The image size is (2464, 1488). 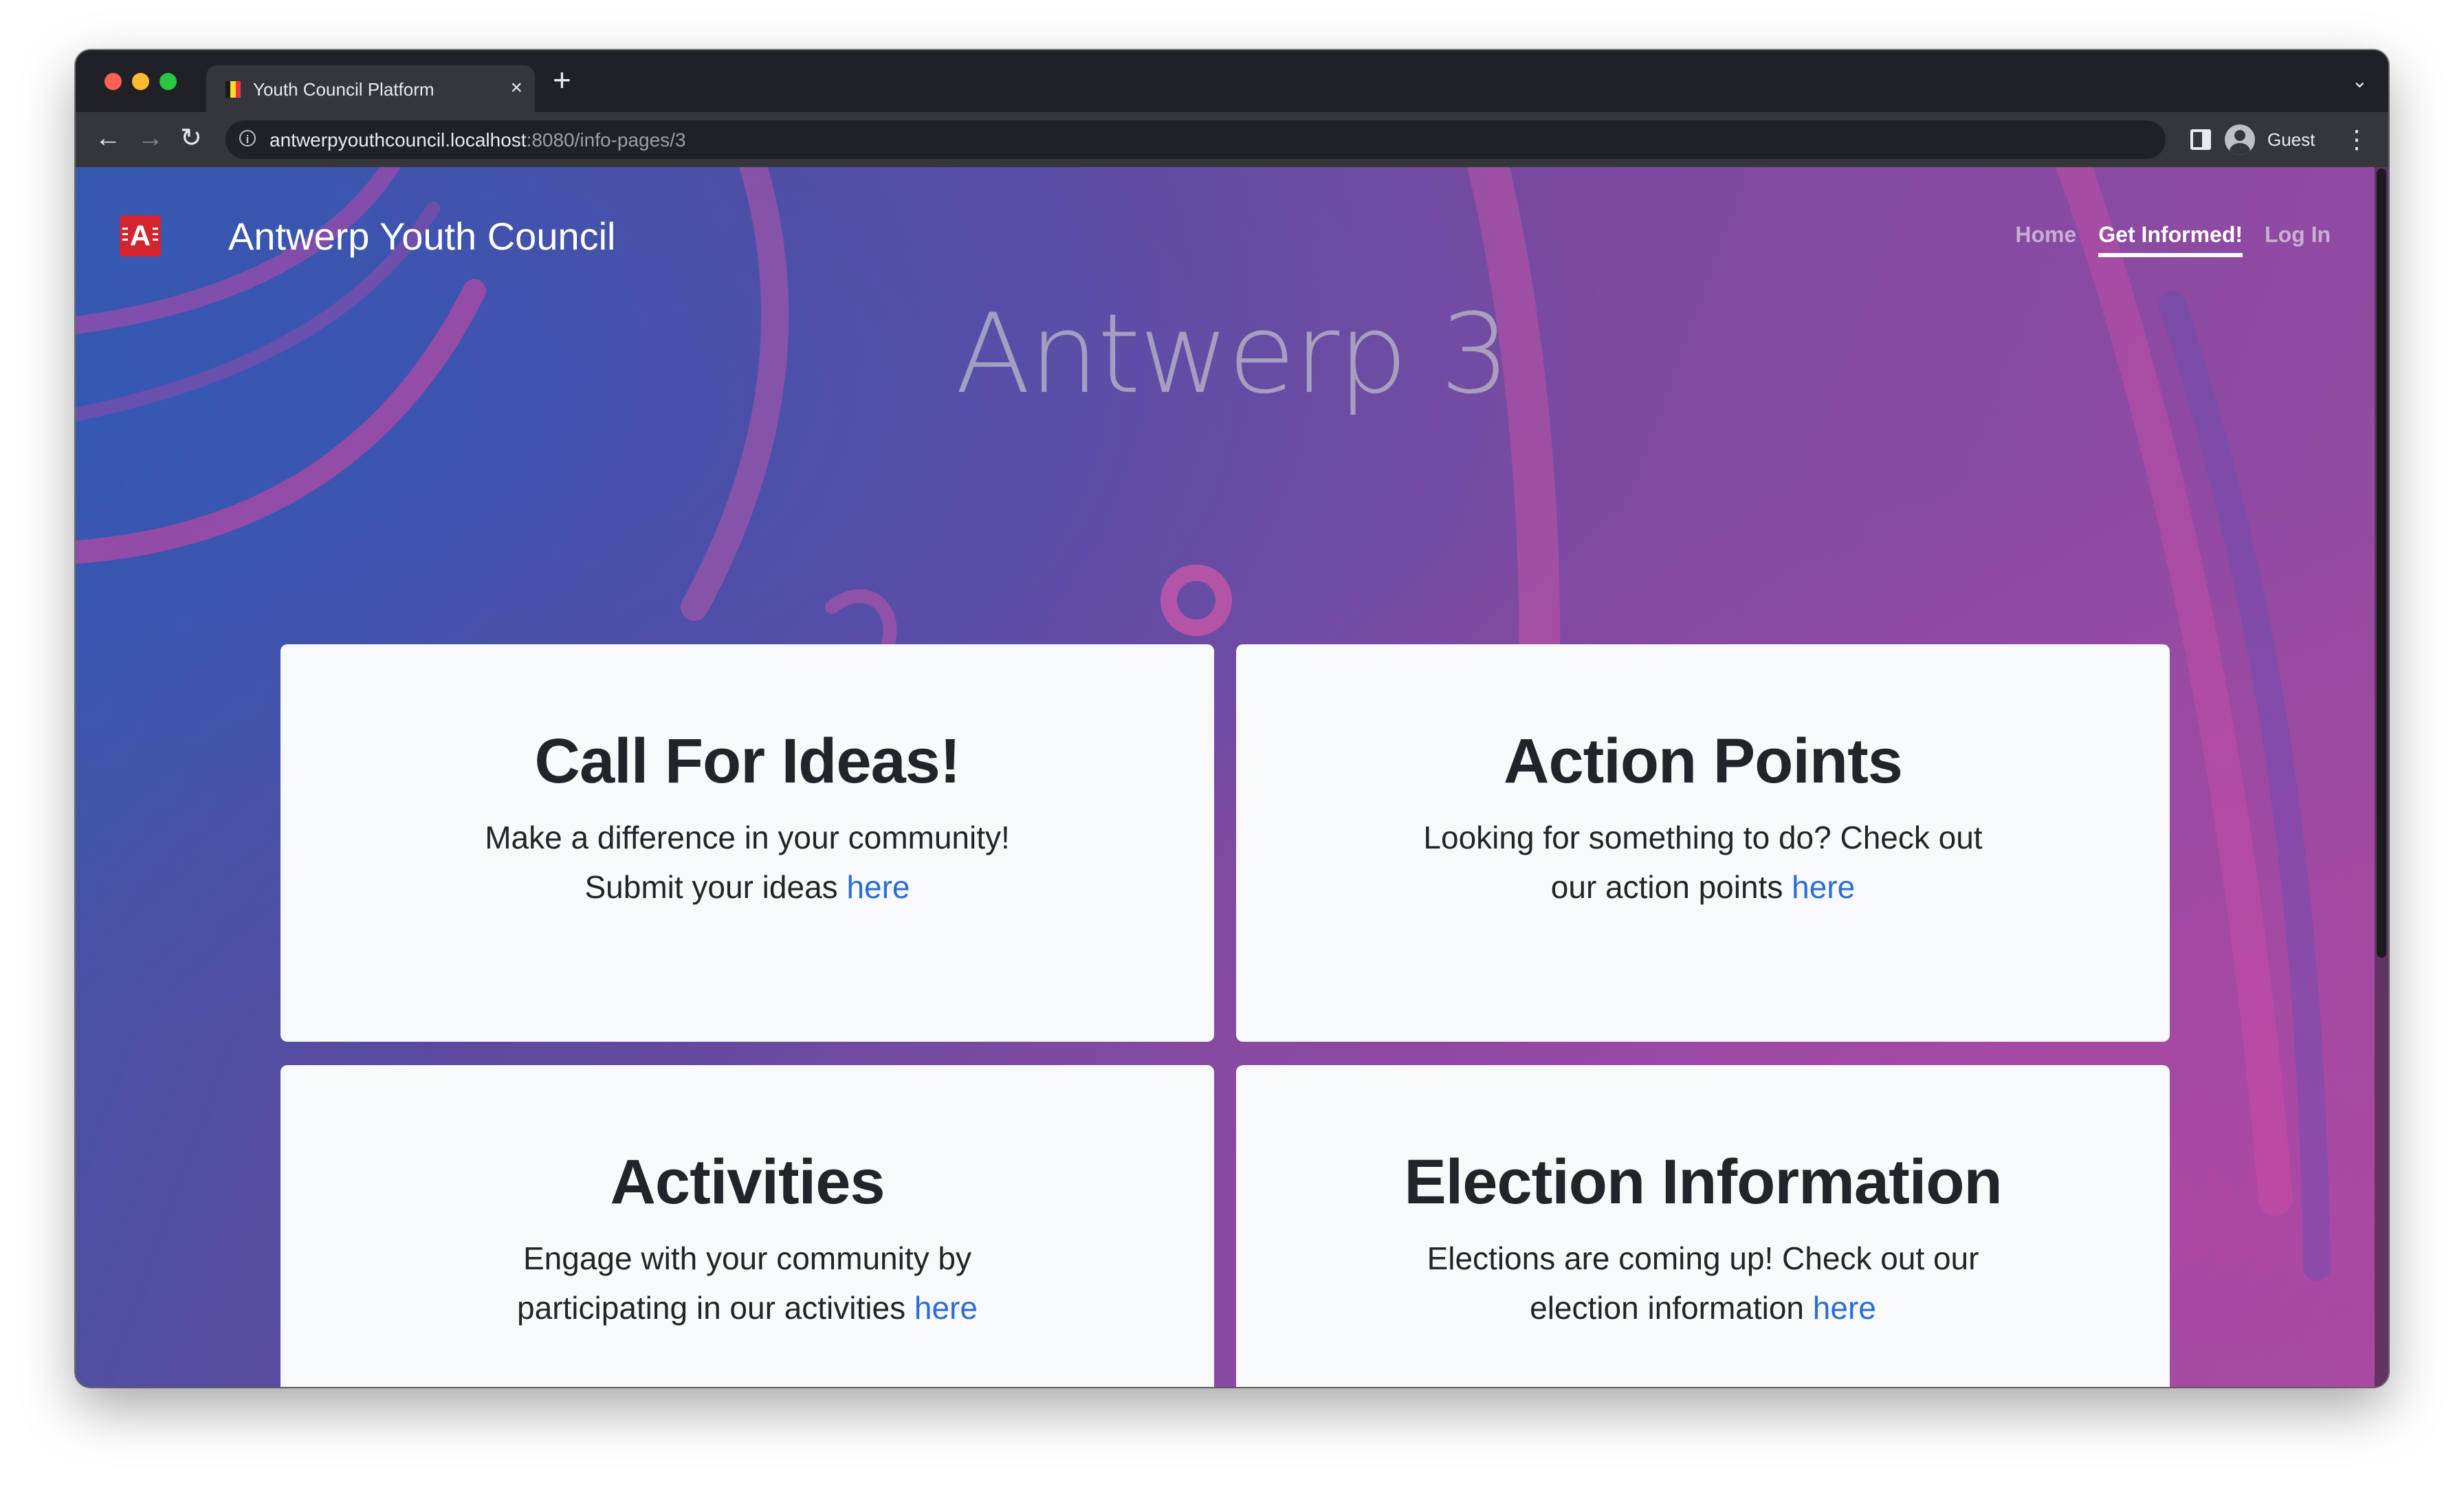 What do you see at coordinates (562, 80) in the screenshot?
I see `new-tab-button: +` at bounding box center [562, 80].